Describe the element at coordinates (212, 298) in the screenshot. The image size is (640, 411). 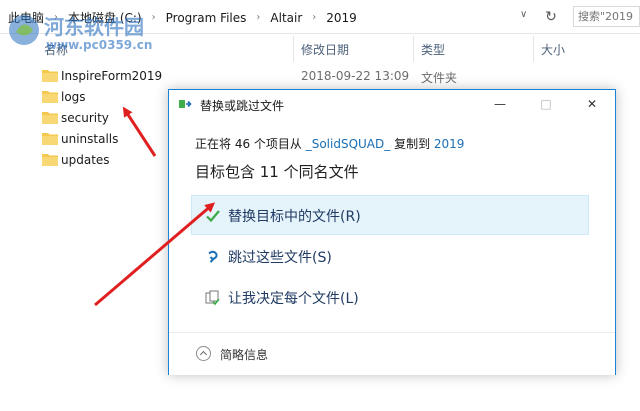
I see `decide-icon` at that location.